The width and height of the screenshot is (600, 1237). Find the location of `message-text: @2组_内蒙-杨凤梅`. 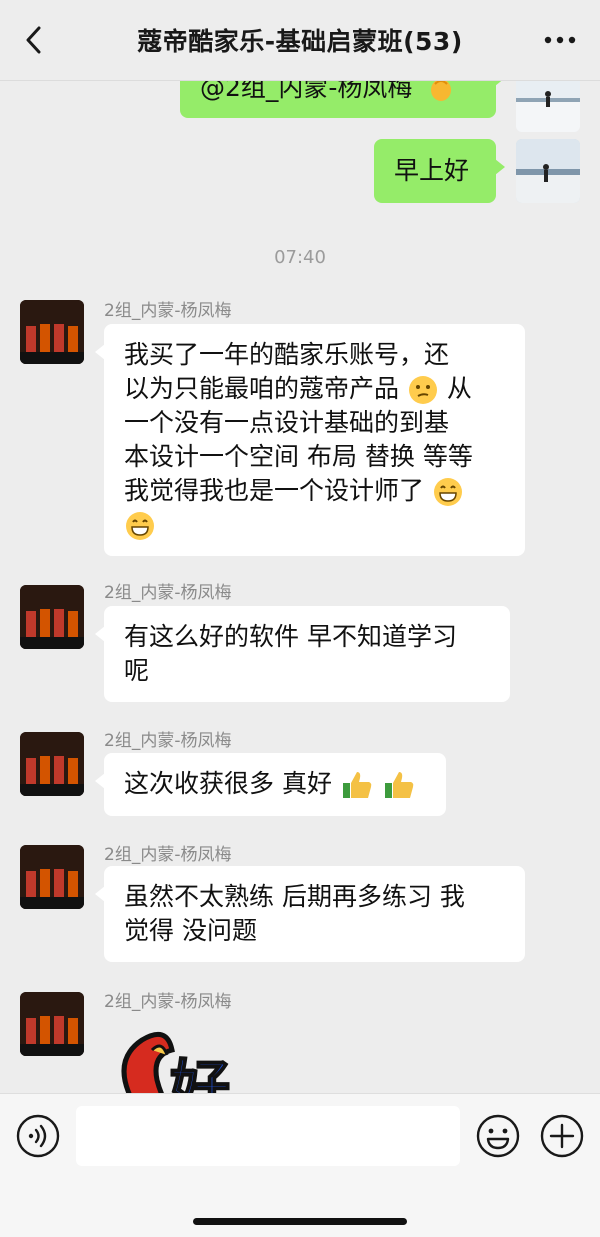

message-text: @2组_内蒙-杨凤梅 is located at coordinates (306, 91).